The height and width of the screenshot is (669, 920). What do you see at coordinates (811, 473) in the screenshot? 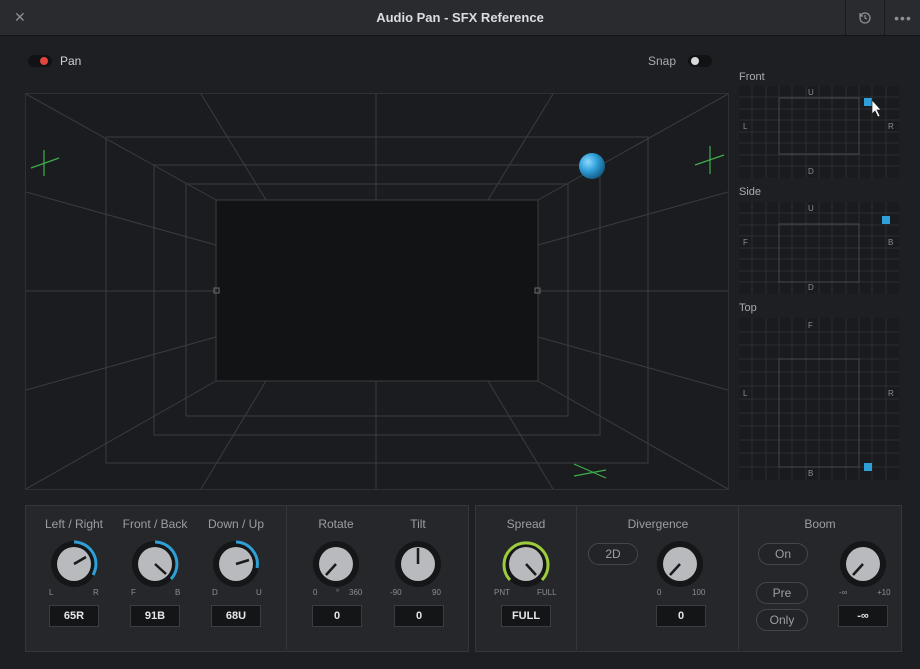
I see `top-bottom-label: B` at bounding box center [811, 473].